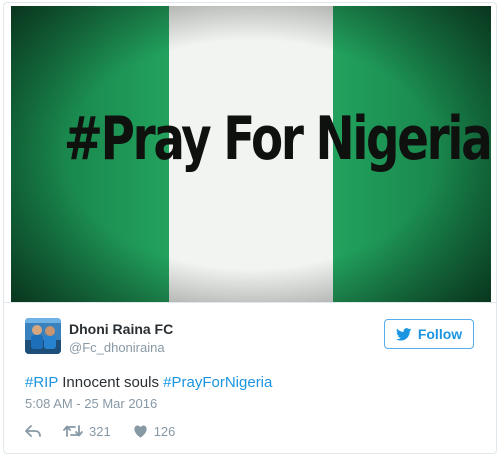 The image size is (500, 457). I want to click on avatar-image, so click(43, 336).